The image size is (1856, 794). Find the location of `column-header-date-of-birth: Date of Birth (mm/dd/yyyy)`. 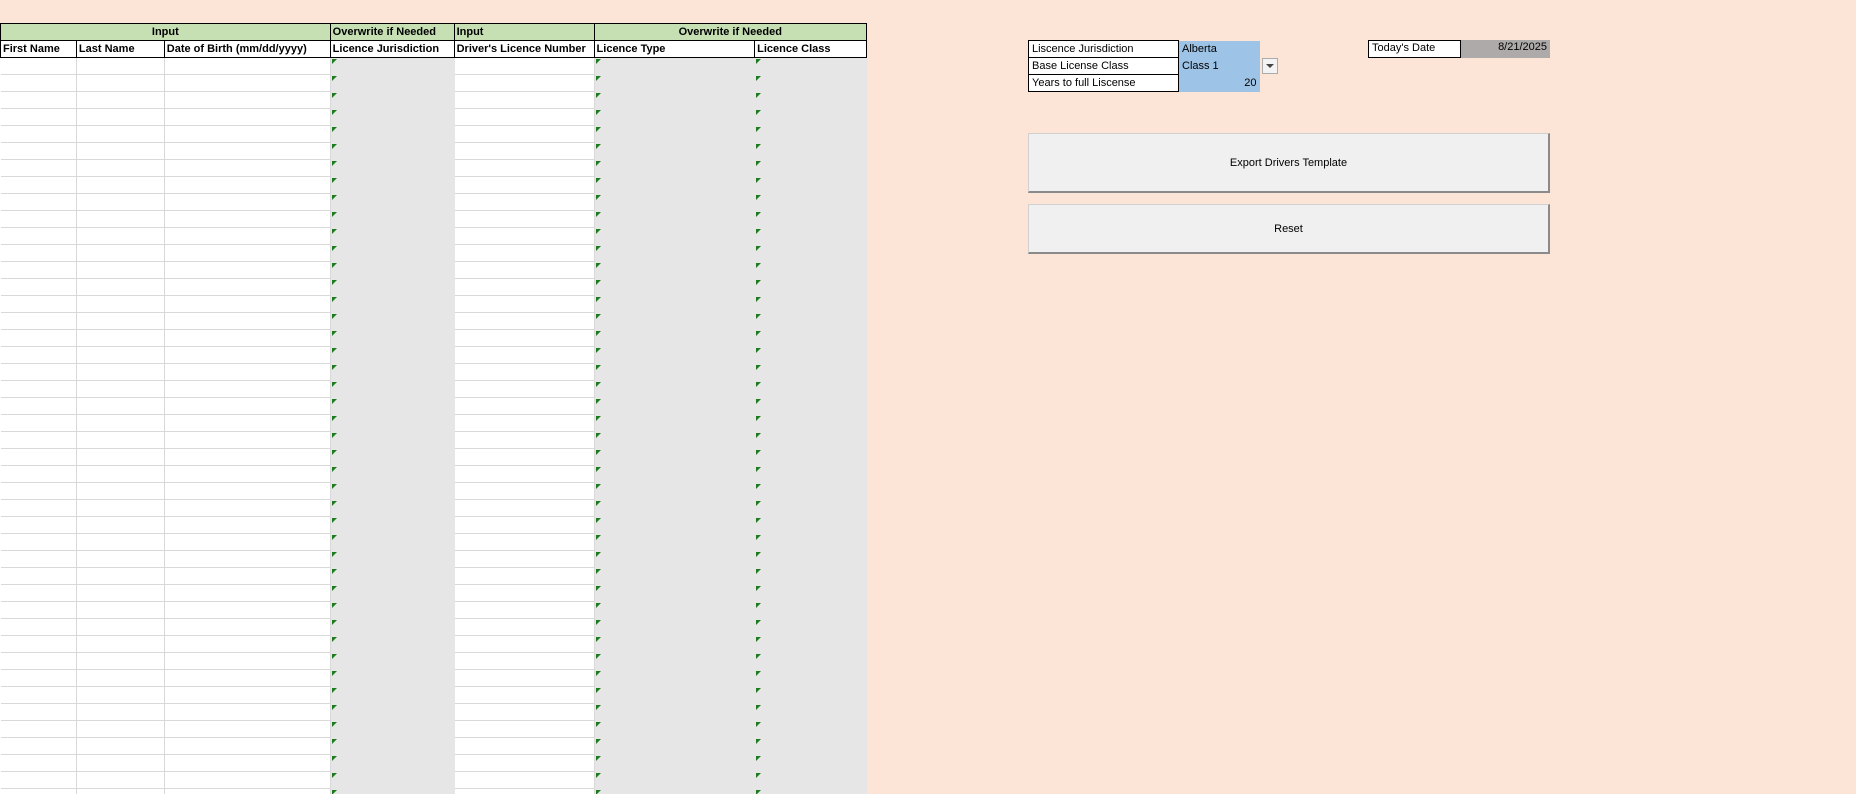

column-header-date-of-birth: Date of Birth (mm/dd/yyyy) is located at coordinates (247, 49).